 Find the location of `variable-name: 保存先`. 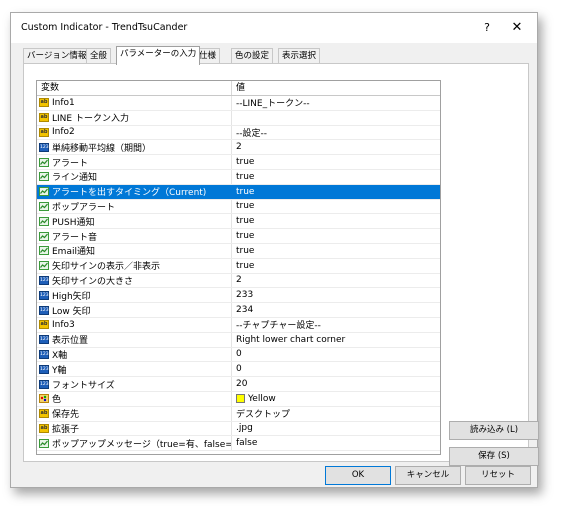

variable-name: 保存先 is located at coordinates (66, 415).